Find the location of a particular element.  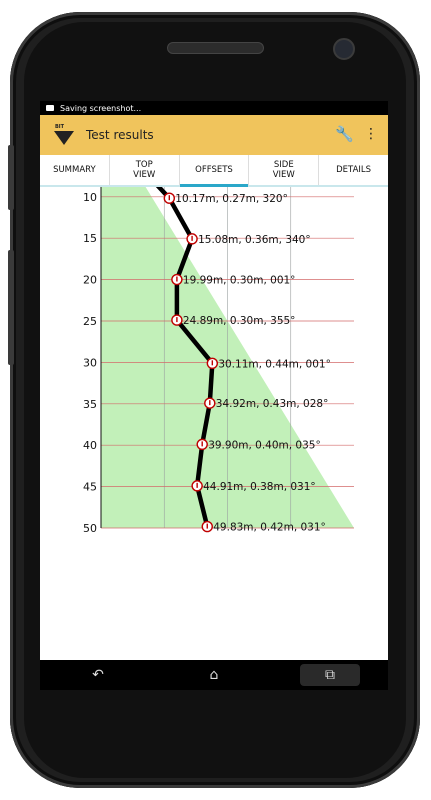

front-camera is located at coordinates (344, 49).